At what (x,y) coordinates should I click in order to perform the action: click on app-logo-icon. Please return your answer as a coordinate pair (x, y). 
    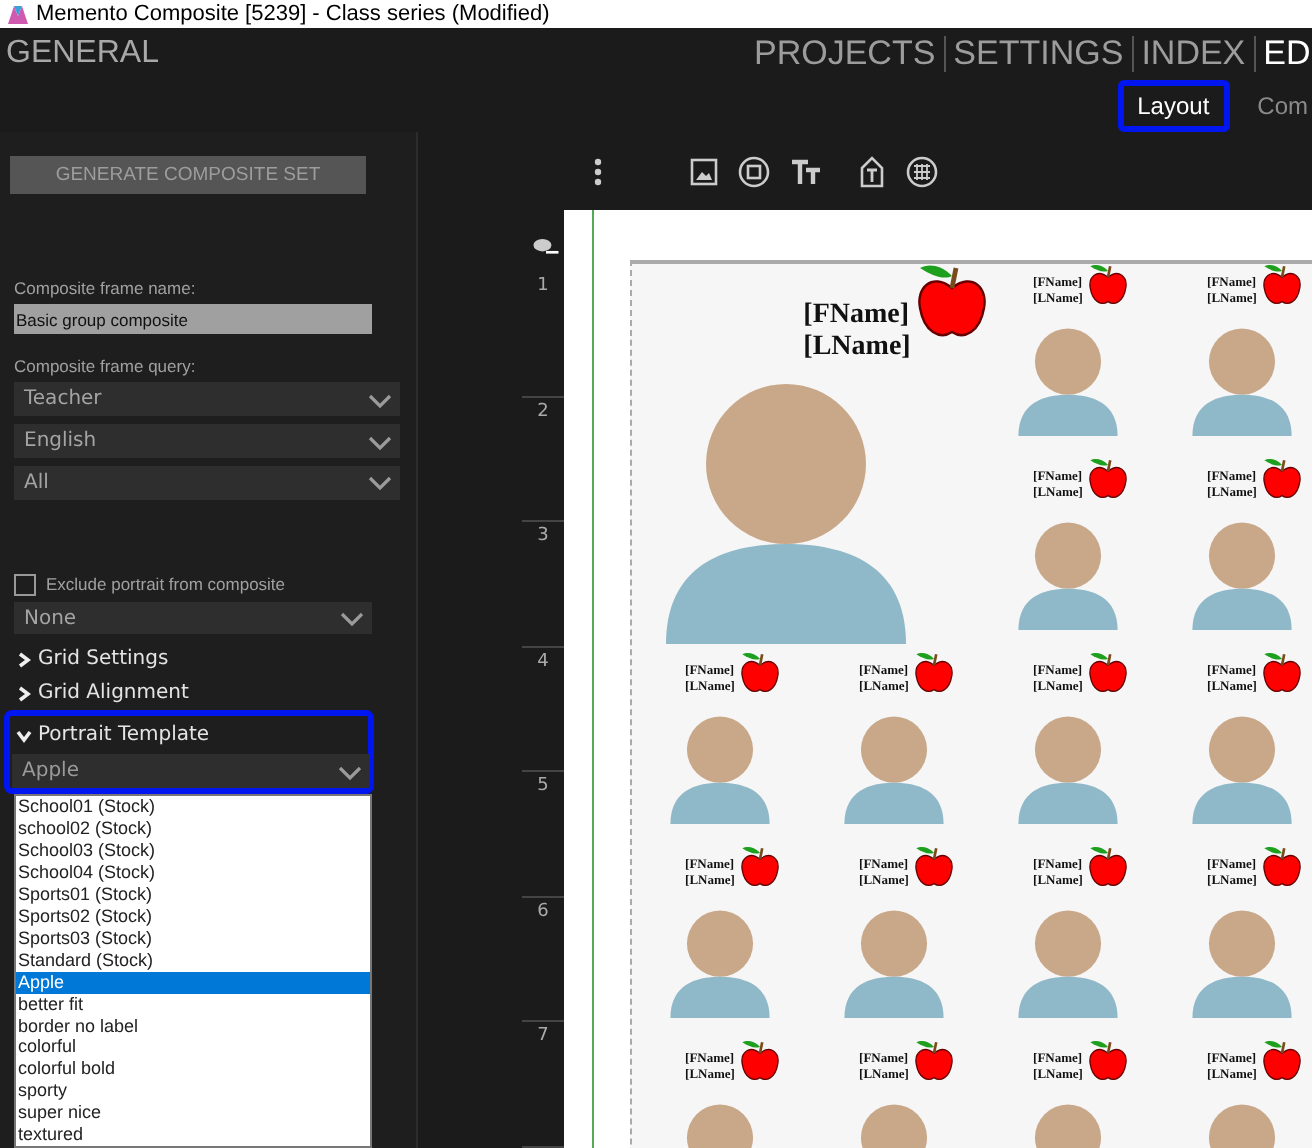
    Looking at the image, I should click on (18, 14).